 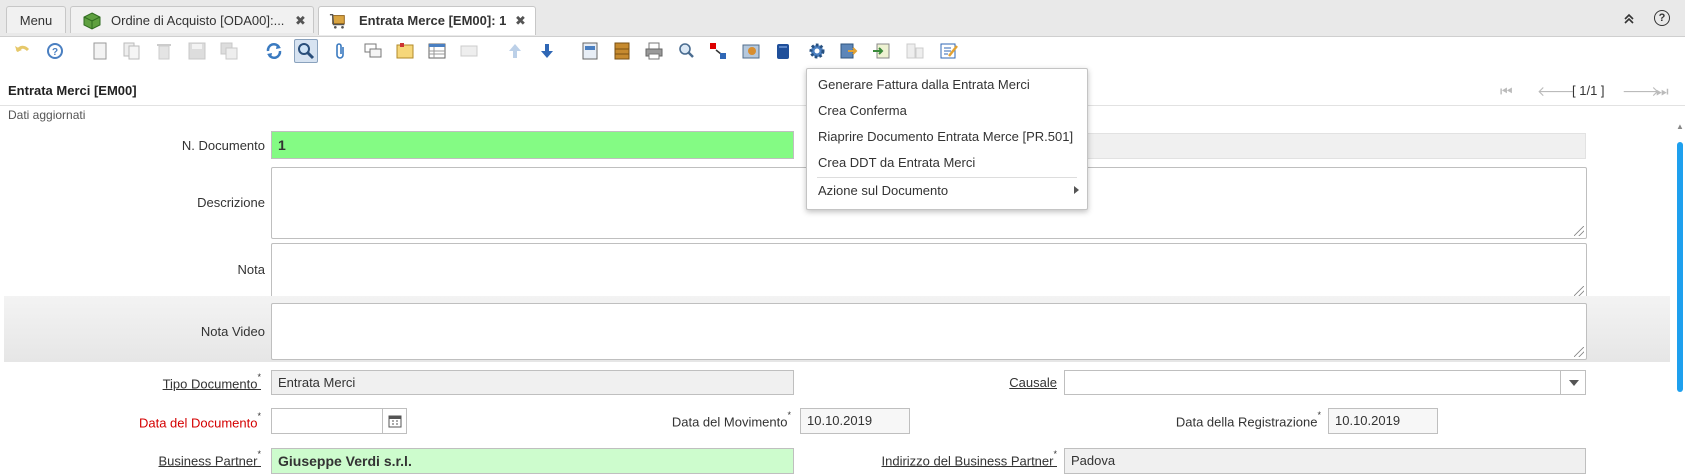 What do you see at coordinates (1588, 90) in the screenshot?
I see `page-indicator: [ 1/1 ]` at bounding box center [1588, 90].